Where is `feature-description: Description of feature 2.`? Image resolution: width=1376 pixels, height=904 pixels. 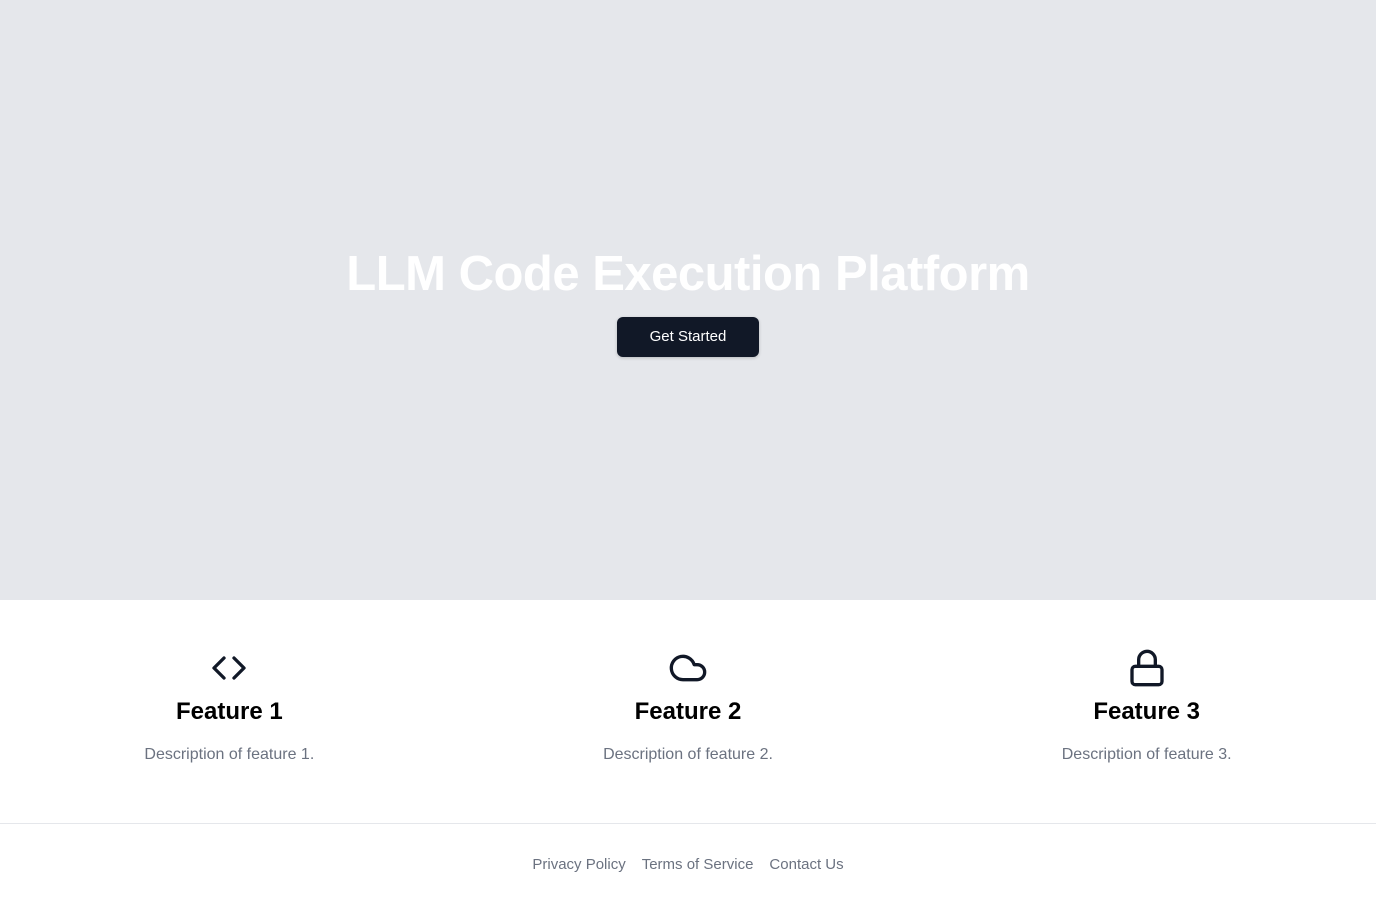 feature-description: Description of feature 2. is located at coordinates (688, 754).